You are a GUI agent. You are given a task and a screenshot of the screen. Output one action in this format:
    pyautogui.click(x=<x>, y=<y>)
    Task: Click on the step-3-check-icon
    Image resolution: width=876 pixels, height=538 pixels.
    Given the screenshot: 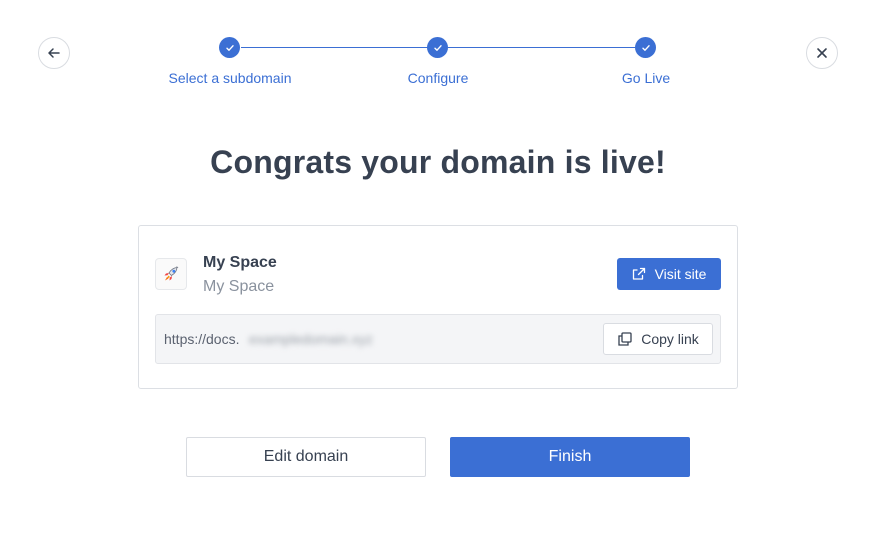 What is the action you would take?
    pyautogui.click(x=645, y=47)
    